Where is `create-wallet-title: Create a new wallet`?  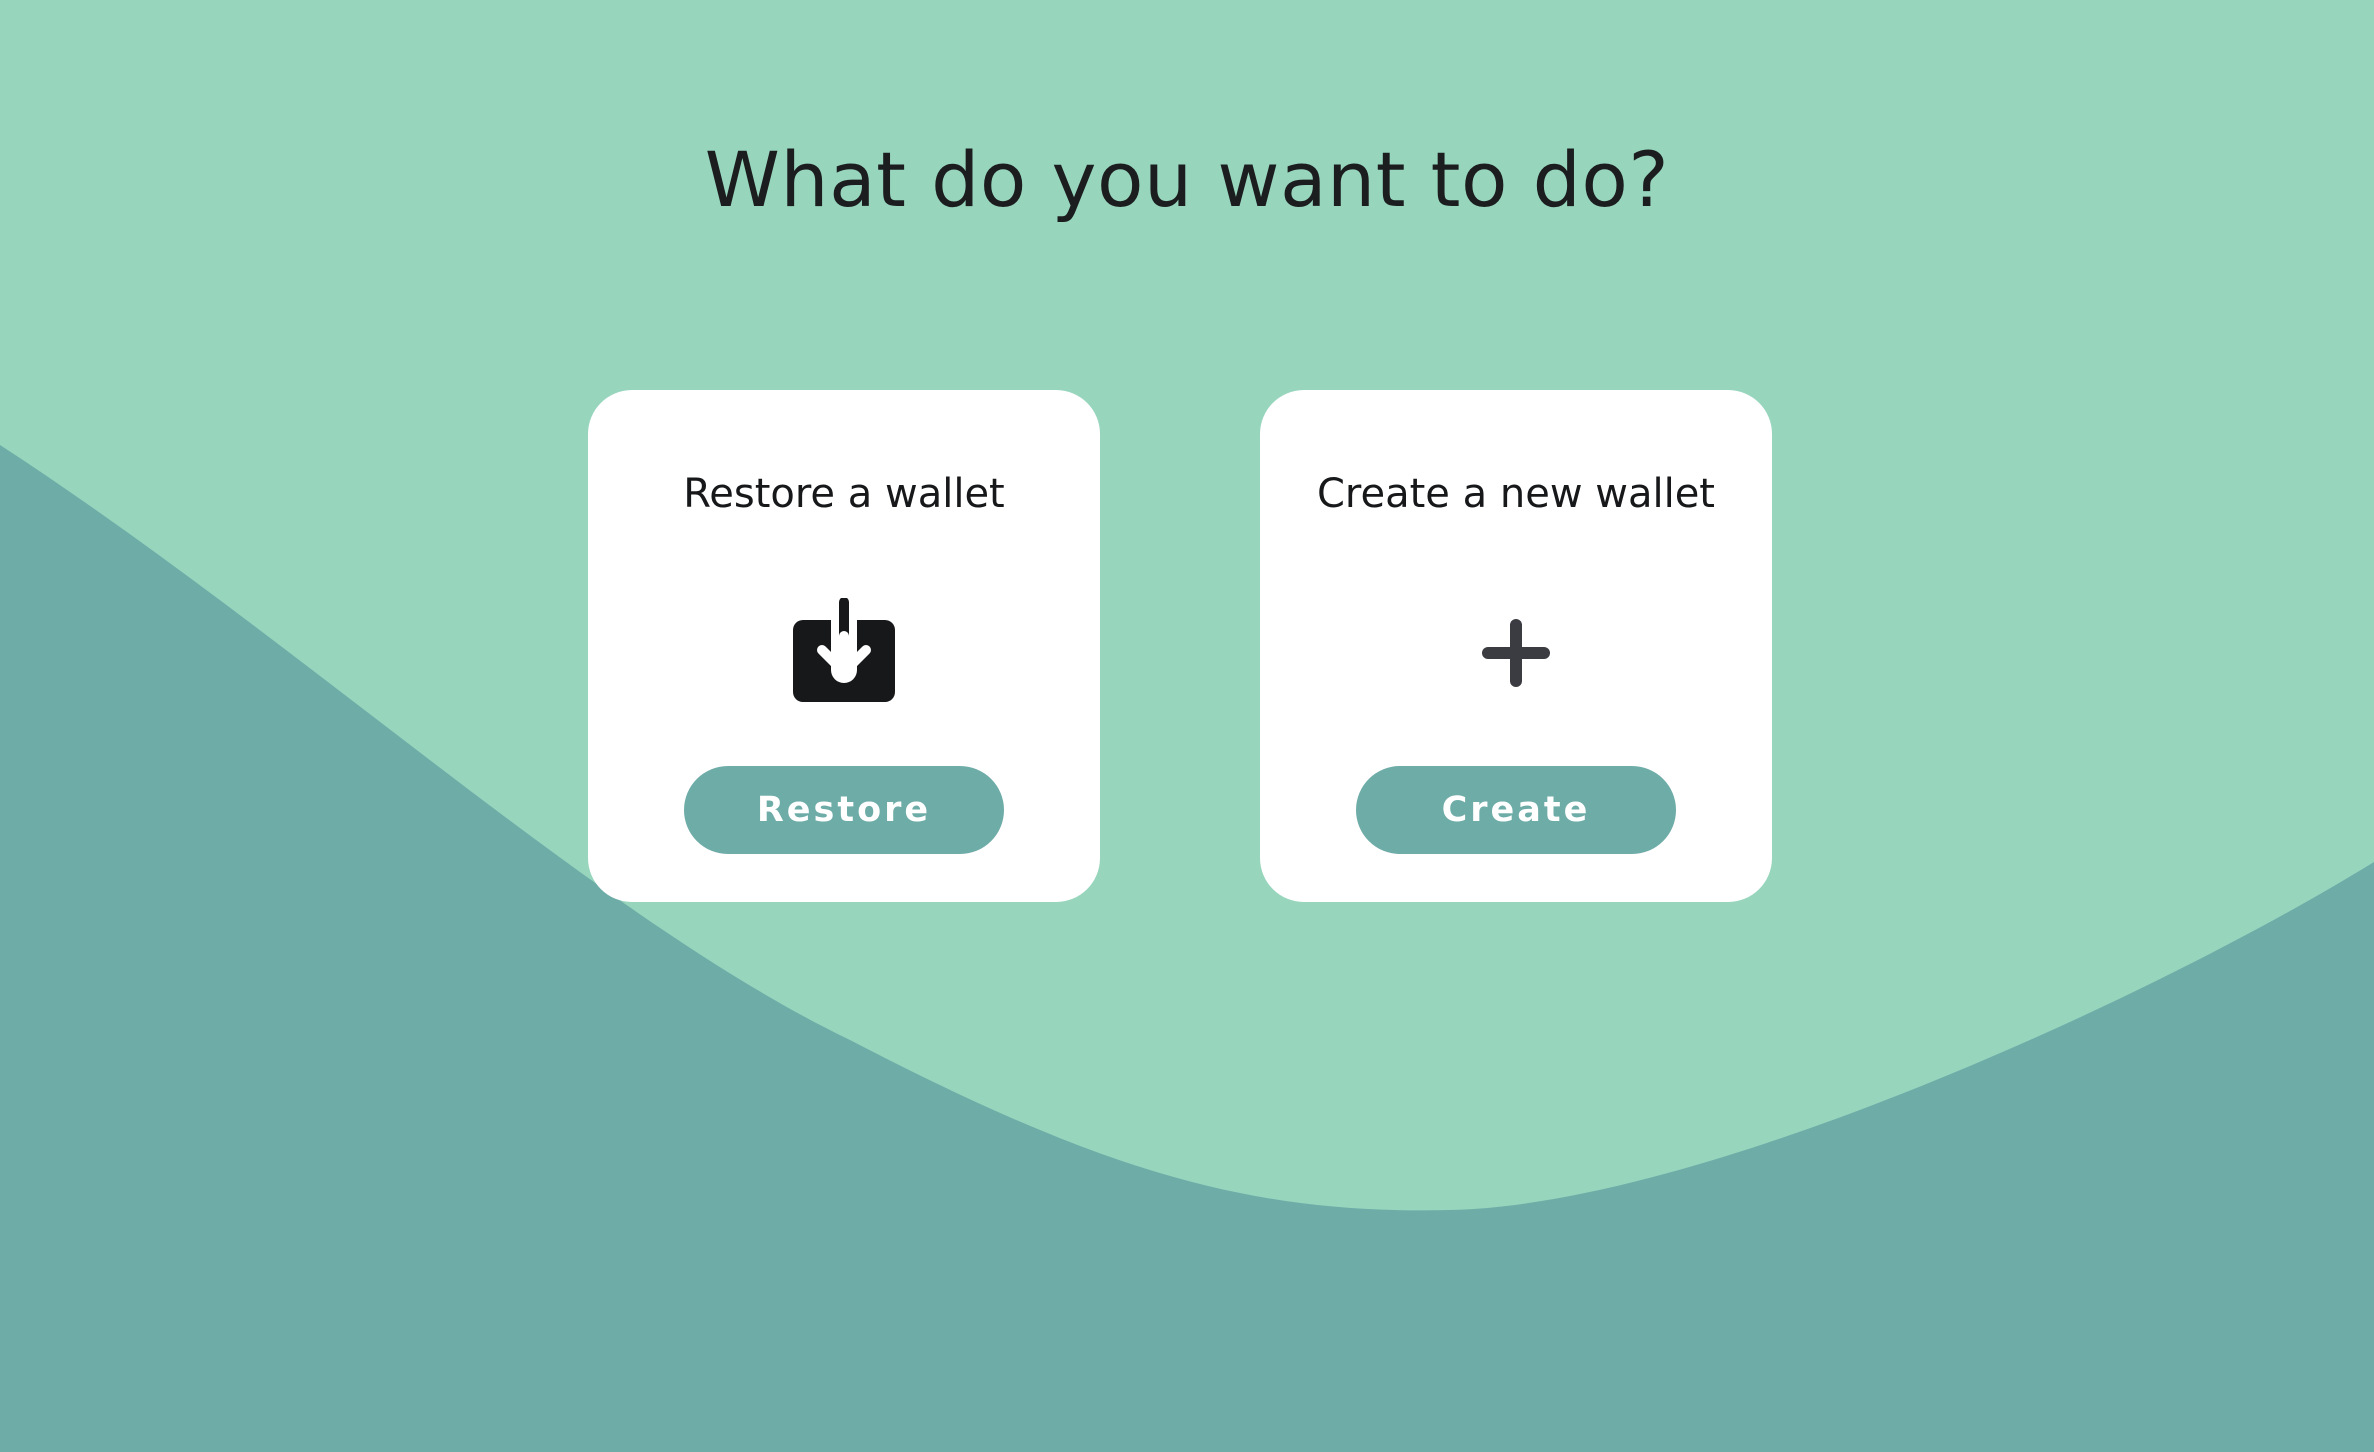
create-wallet-title: Create a new wallet is located at coordinates (1516, 494).